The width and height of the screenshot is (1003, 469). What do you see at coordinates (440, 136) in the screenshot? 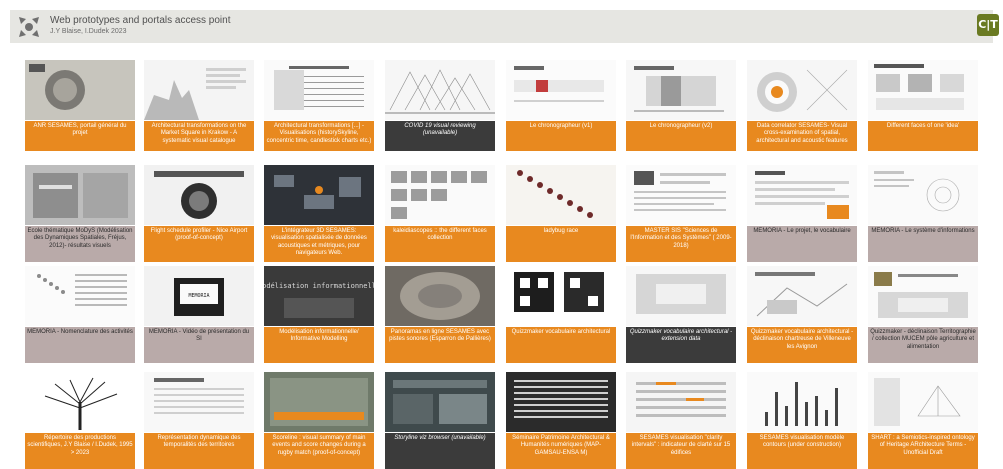
I see `prototype-link-label: COVID 19 visual reviewing (unavailable)` at bounding box center [440, 136].